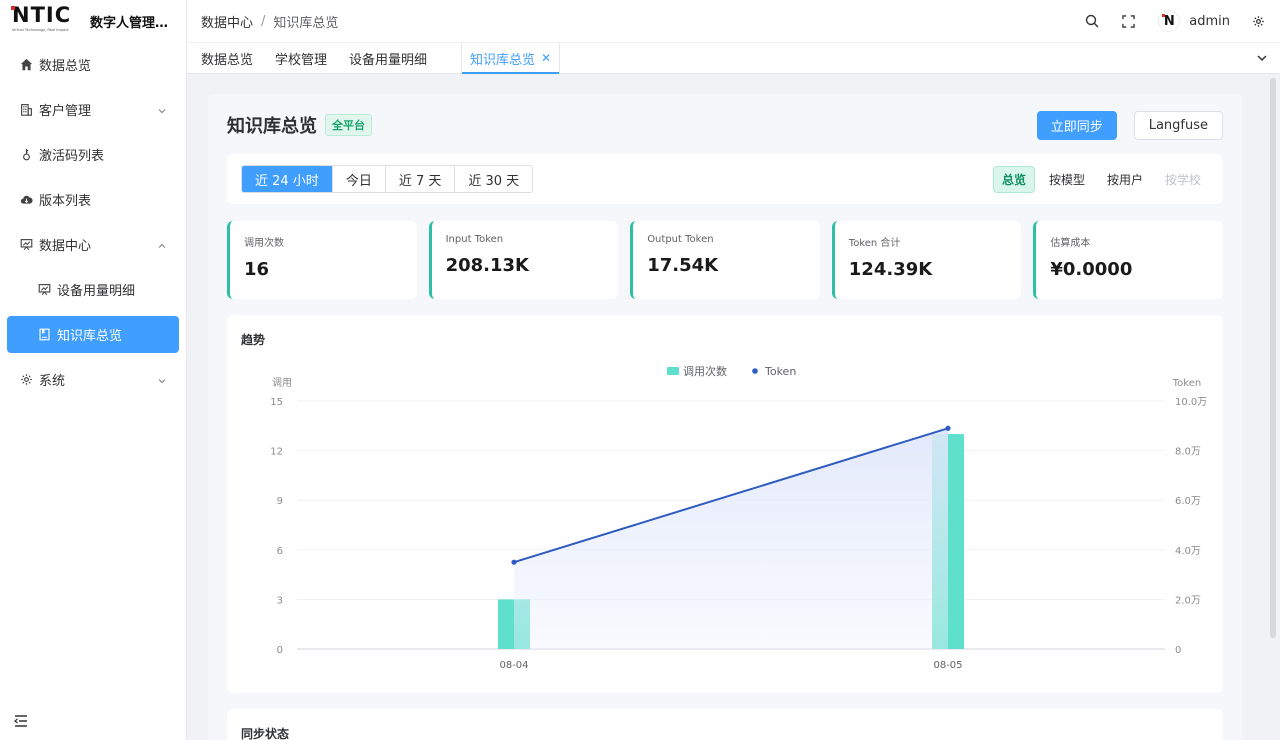 Image resolution: width=1280 pixels, height=740 pixels. I want to click on sync-status-card: 同步状态, so click(725, 724).